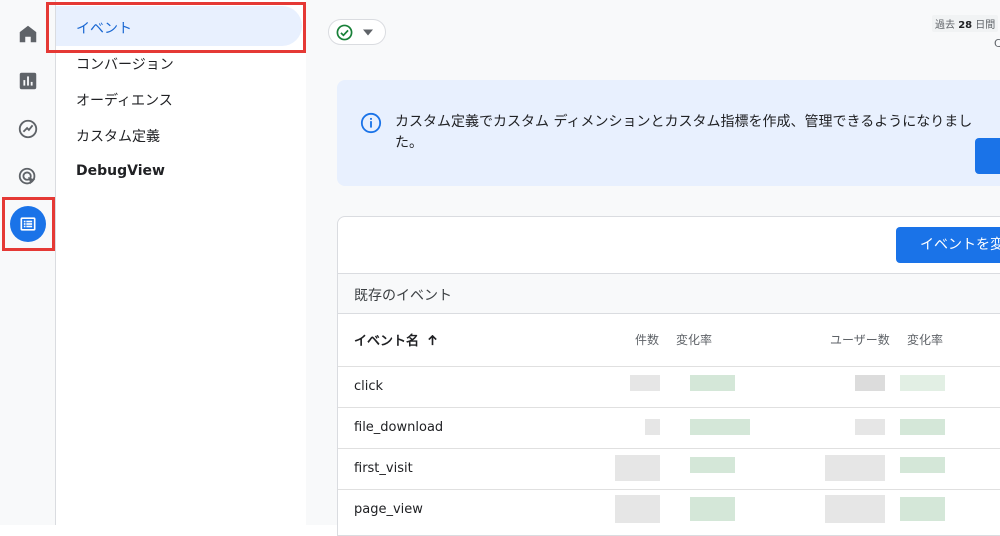 The width and height of the screenshot is (1000, 536). What do you see at coordinates (28, 81) in the screenshot?
I see `reports-icon` at bounding box center [28, 81].